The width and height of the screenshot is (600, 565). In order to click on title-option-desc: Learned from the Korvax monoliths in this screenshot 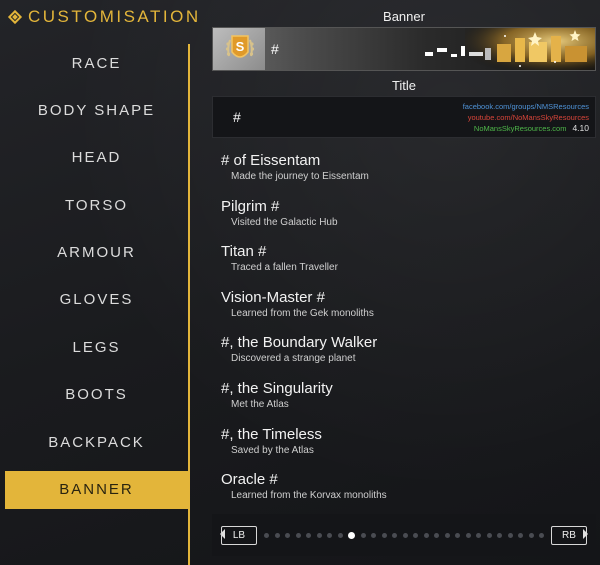, I will do `click(309, 496)`.